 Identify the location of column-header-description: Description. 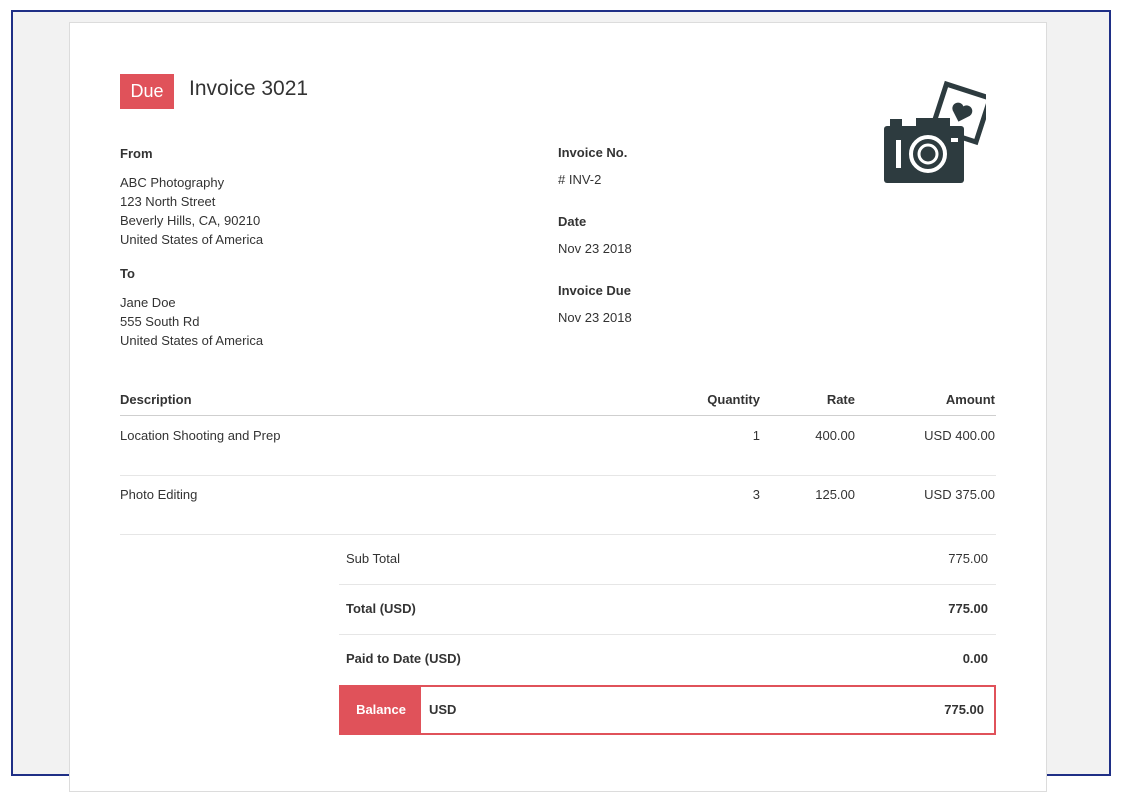
(156, 399).